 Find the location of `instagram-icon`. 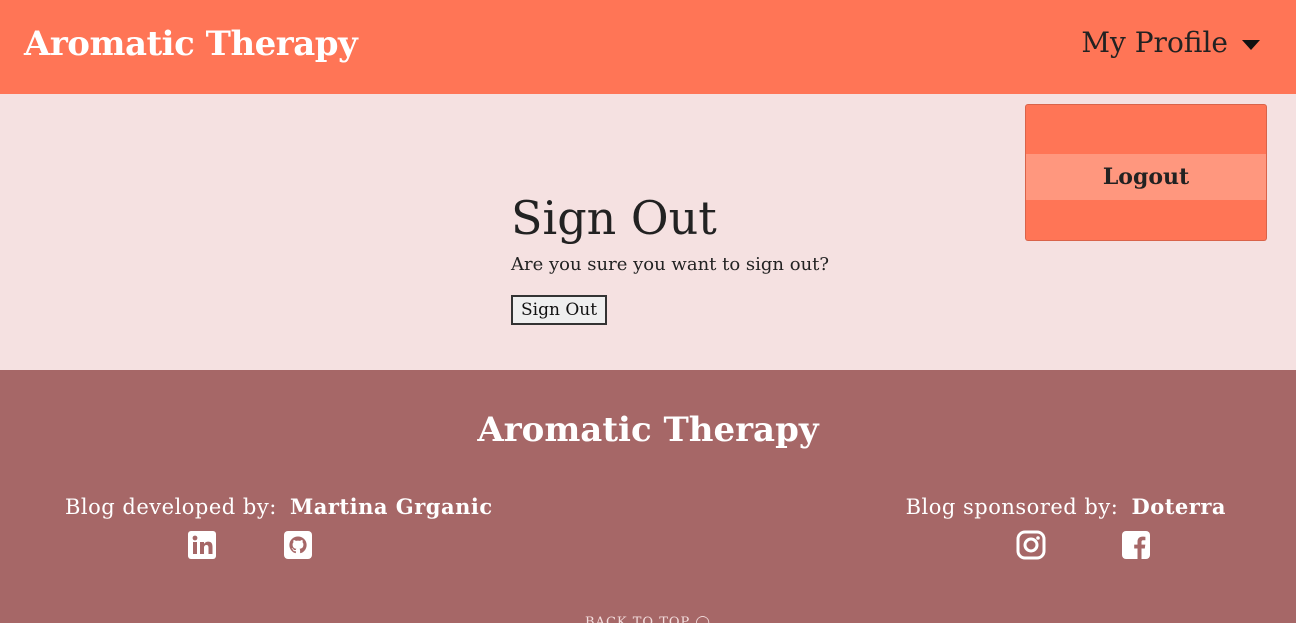

instagram-icon is located at coordinates (1031, 545).